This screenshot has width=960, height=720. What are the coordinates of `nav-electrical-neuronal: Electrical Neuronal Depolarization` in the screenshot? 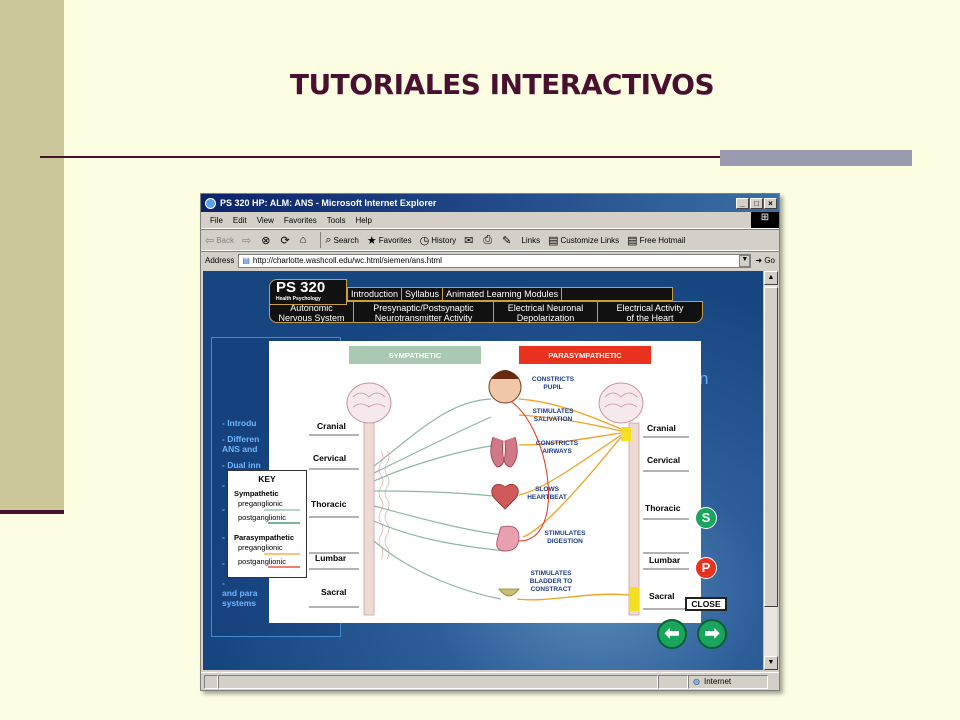 It's located at (546, 312).